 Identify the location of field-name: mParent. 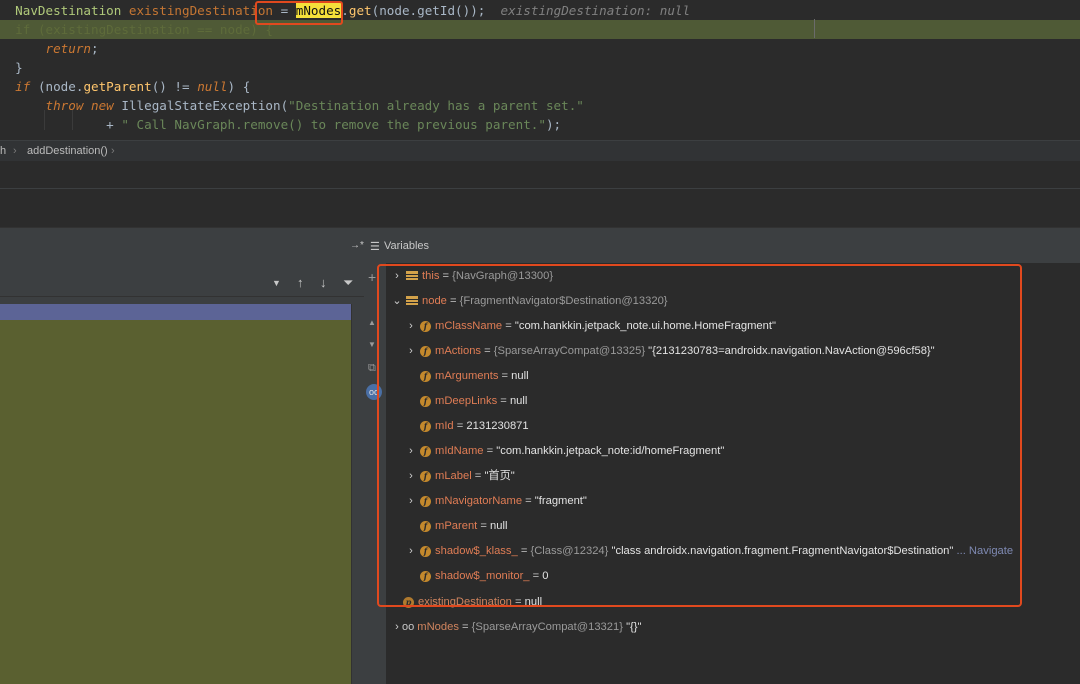
(456, 526).